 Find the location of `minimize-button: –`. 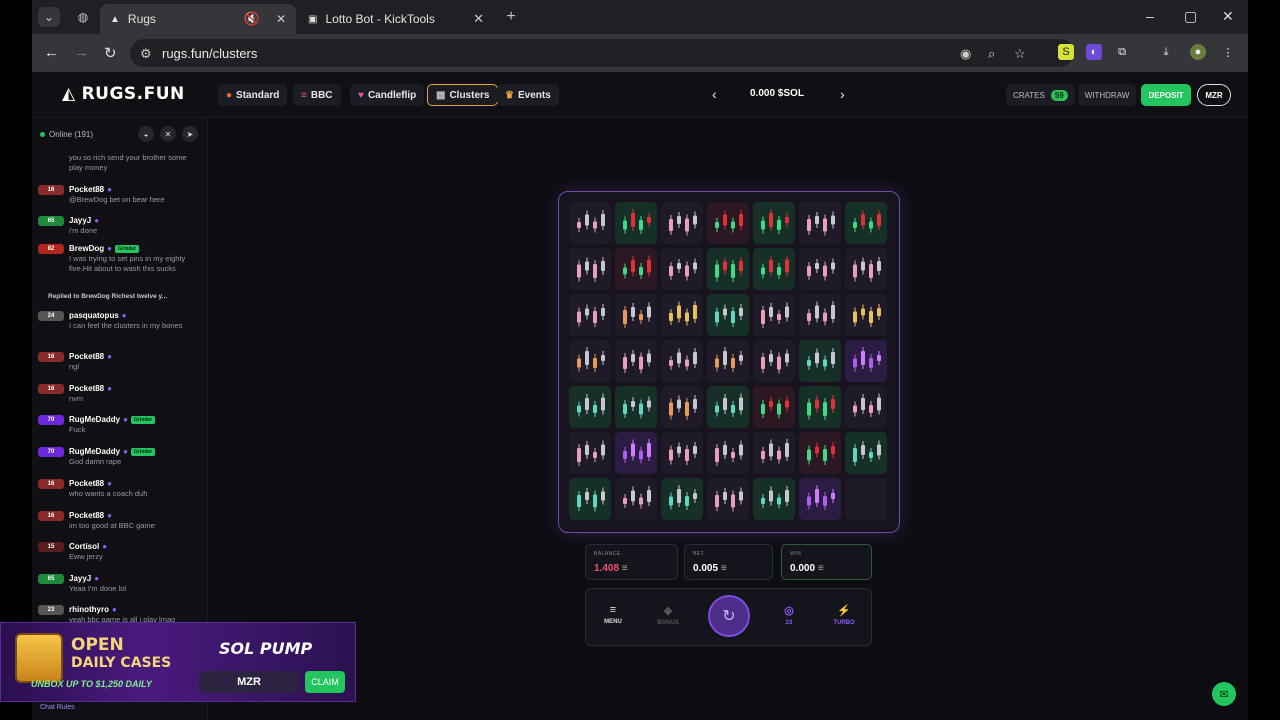

minimize-button: – is located at coordinates (1150, 16).